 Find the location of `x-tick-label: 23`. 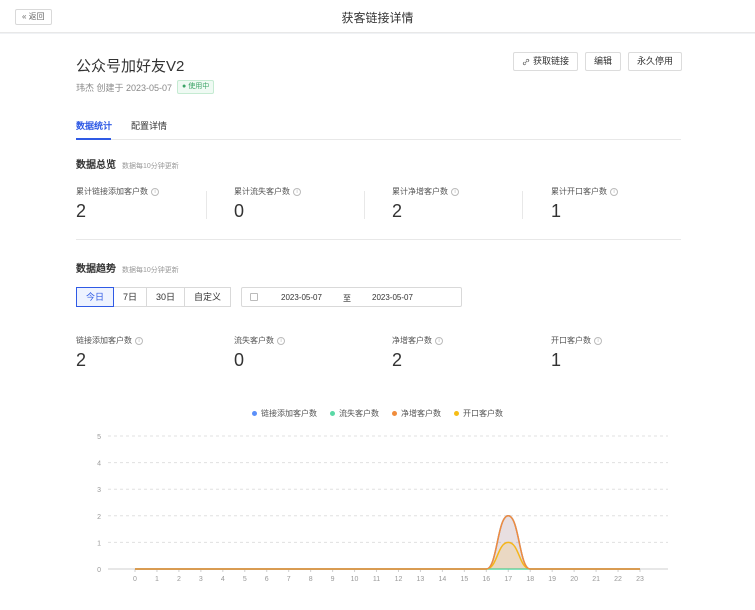

x-tick-label: 23 is located at coordinates (640, 579).